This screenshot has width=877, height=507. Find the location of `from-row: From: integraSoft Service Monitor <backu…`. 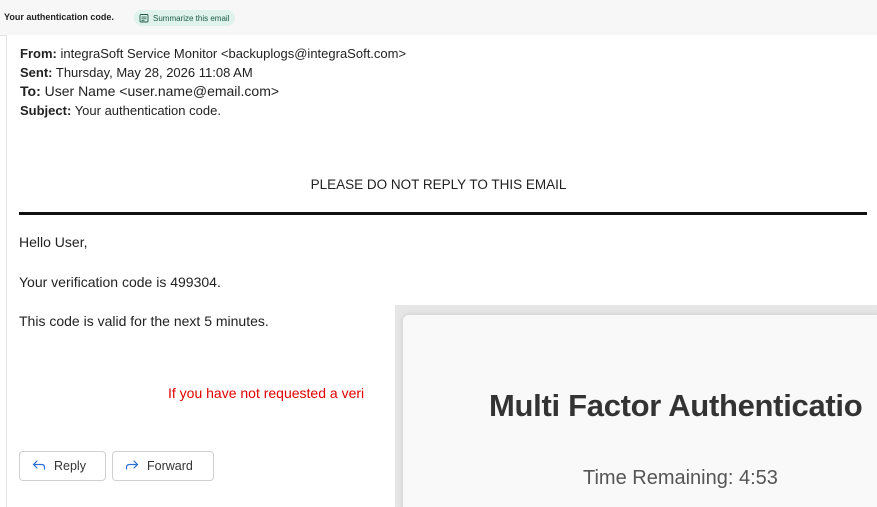

from-row: From: integraSoft Service Monitor <backu… is located at coordinates (213, 53).